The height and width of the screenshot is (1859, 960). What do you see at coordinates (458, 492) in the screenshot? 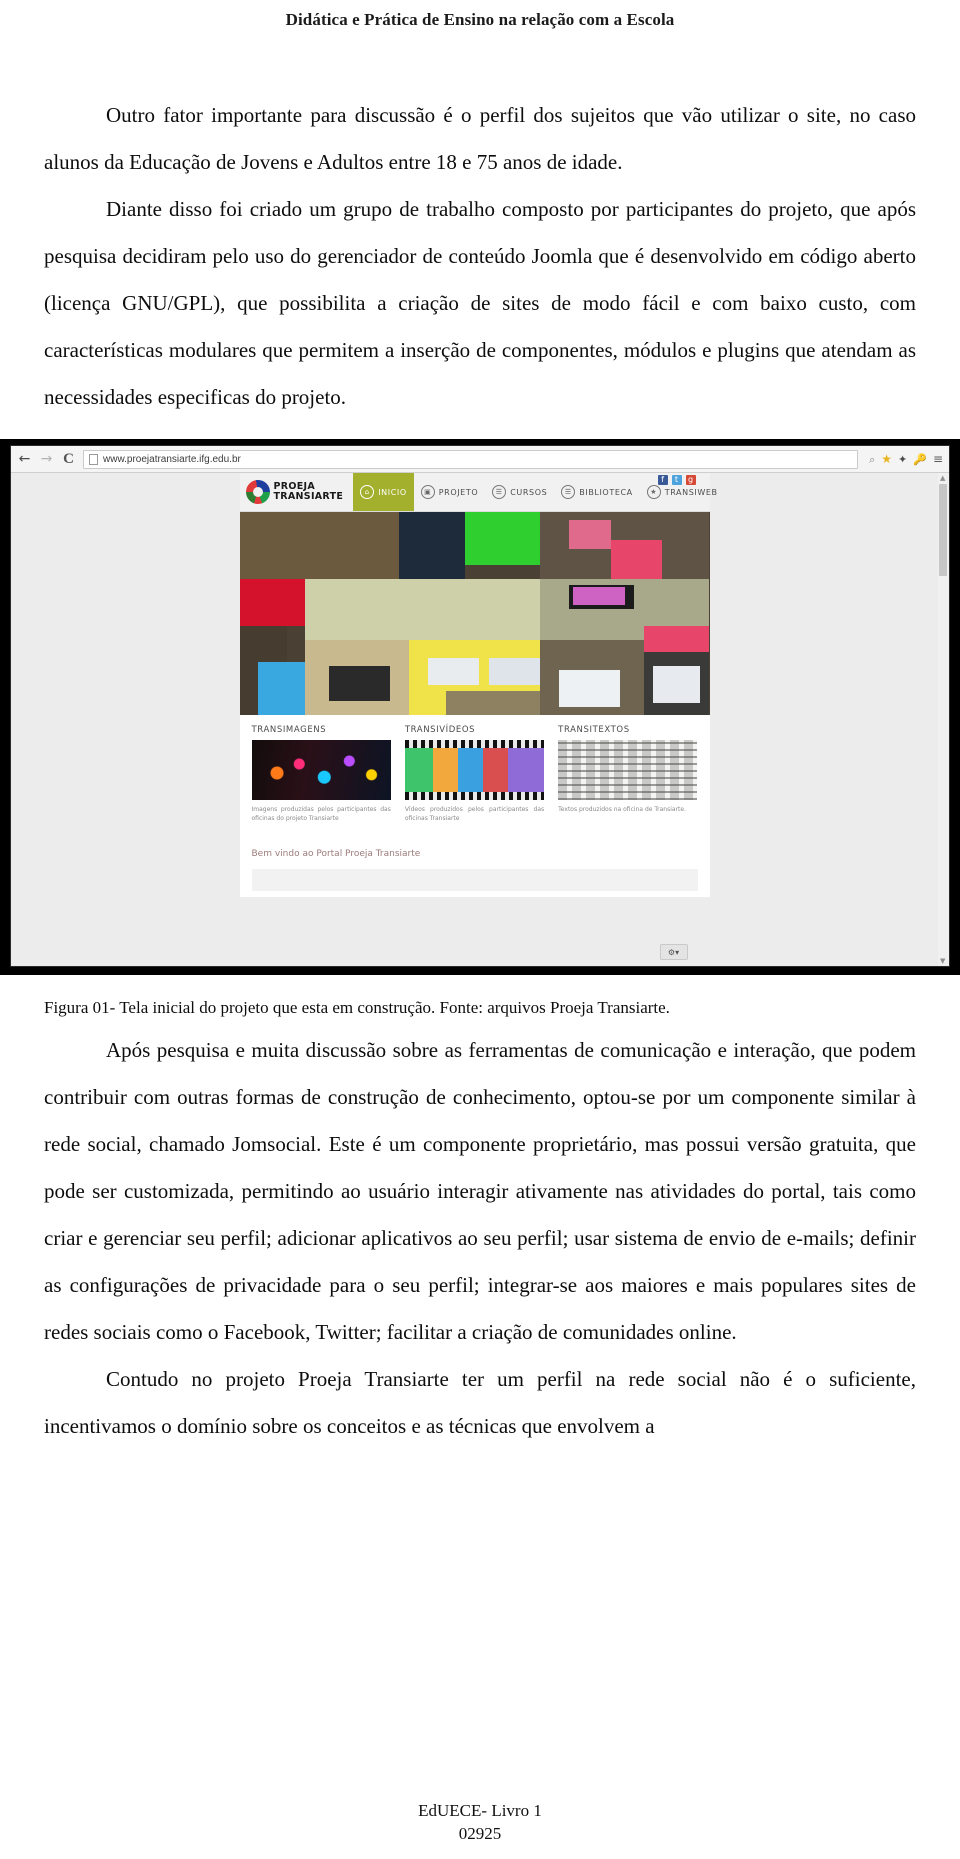
I see `nav-label-projeto: PROJETO` at bounding box center [458, 492].